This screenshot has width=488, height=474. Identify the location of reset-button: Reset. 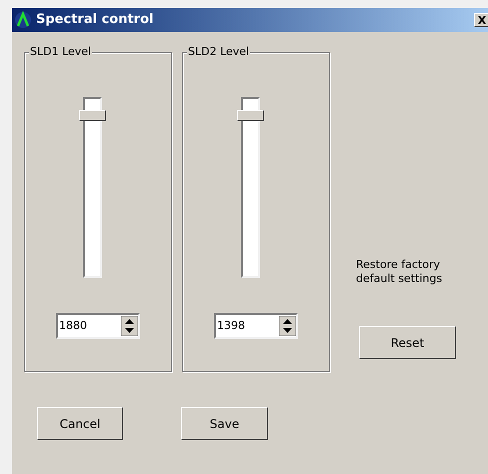
(407, 342).